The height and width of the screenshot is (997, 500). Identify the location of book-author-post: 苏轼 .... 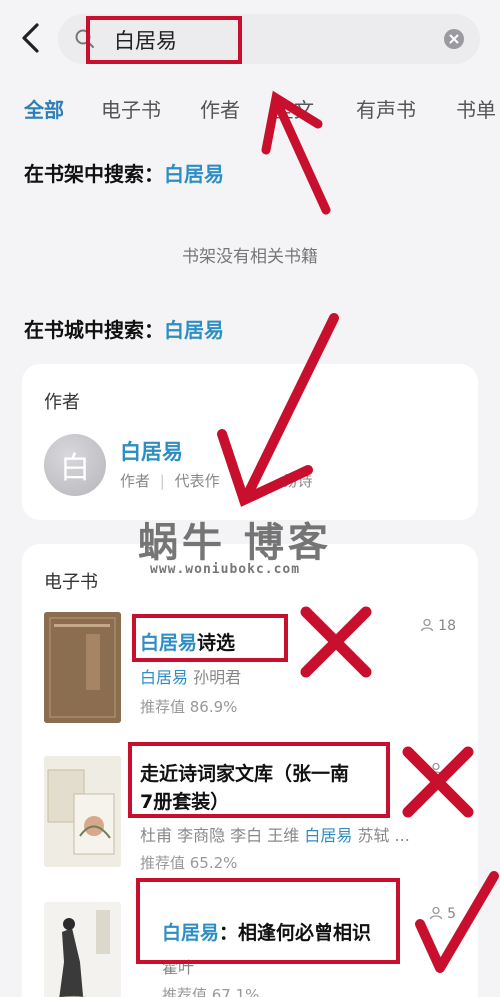
(381, 835).